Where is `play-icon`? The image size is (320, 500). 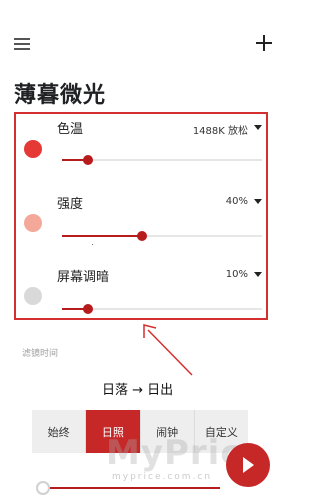
play-icon is located at coordinates (248, 465).